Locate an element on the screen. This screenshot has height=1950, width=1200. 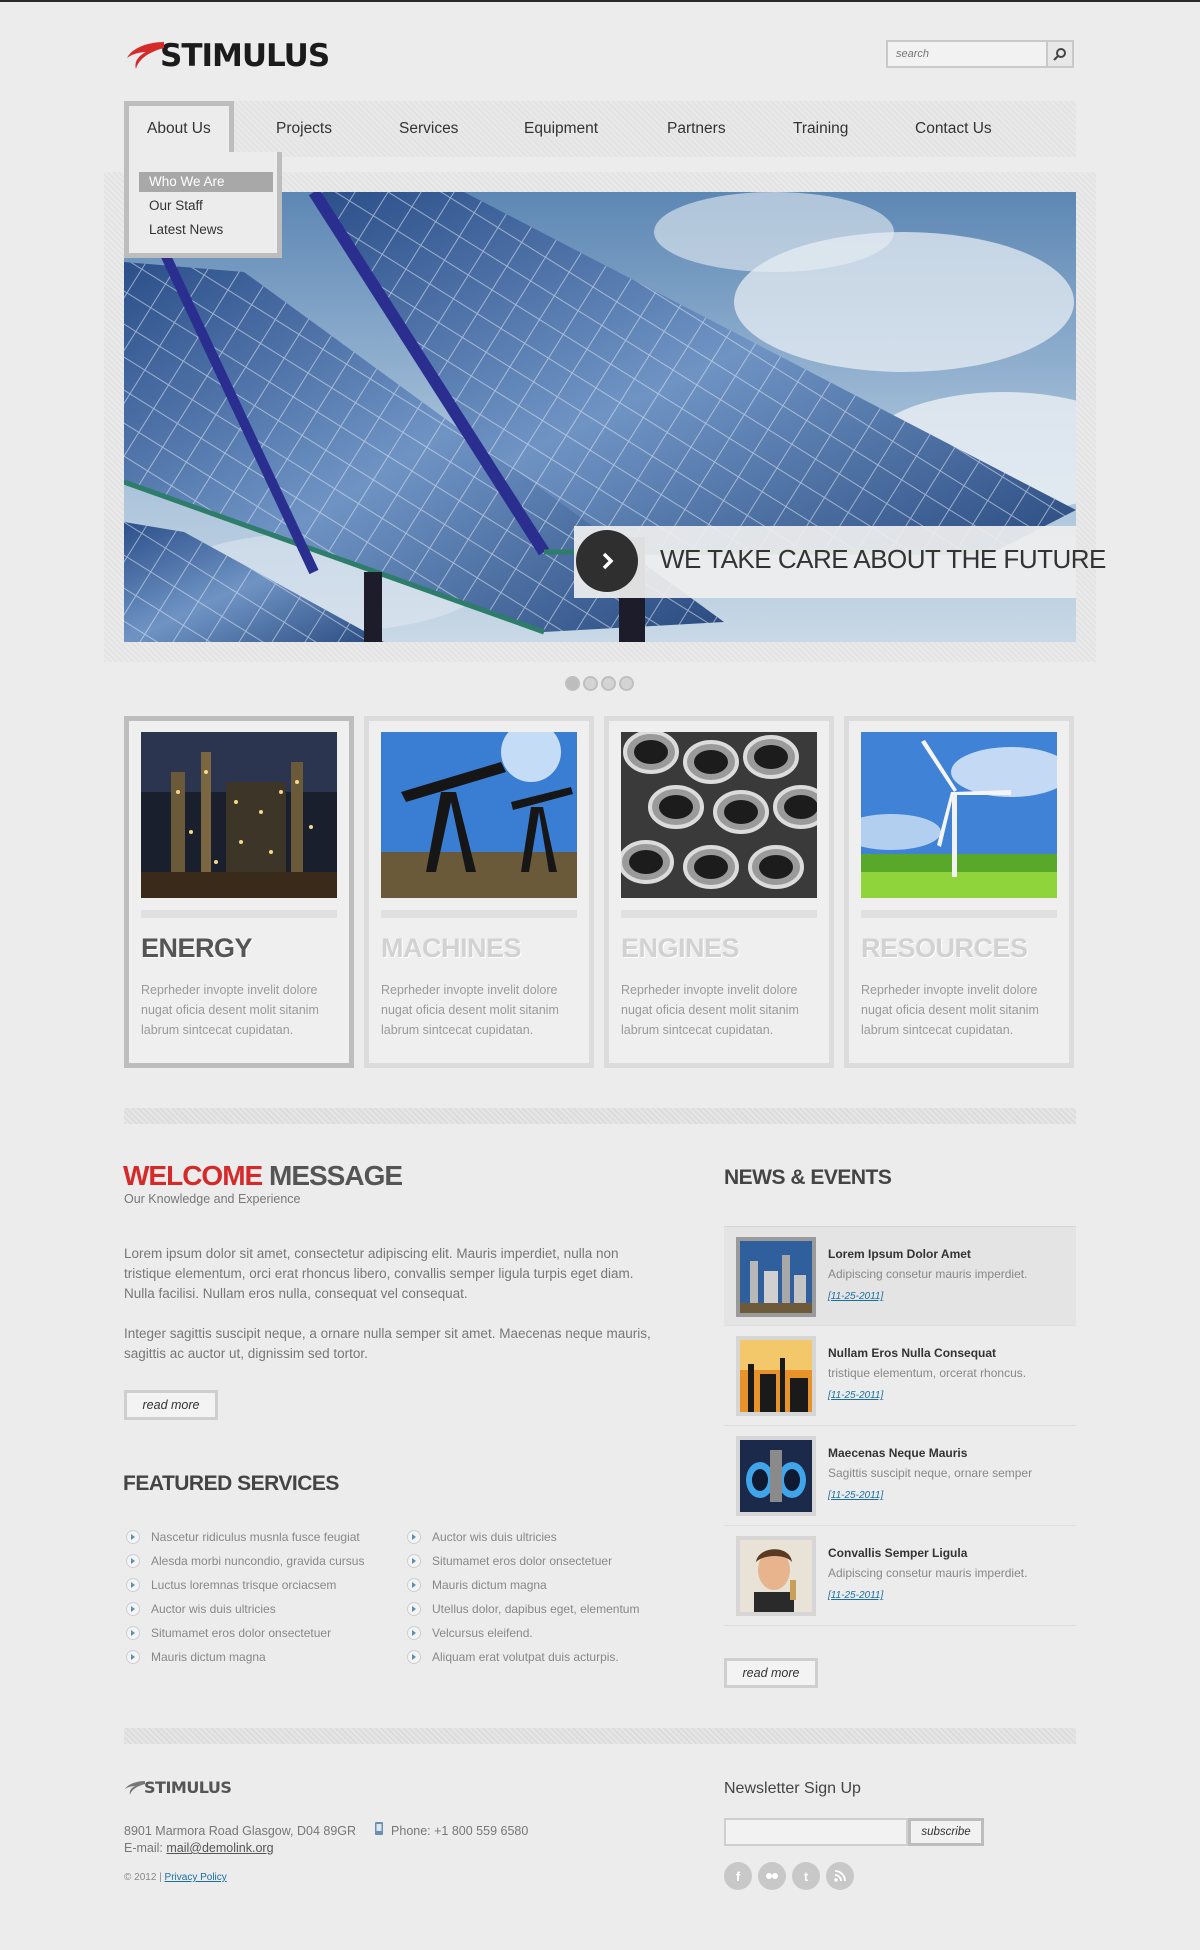
news-text: tristique elementum, orcerat rhoncus. is located at coordinates (927, 1373).